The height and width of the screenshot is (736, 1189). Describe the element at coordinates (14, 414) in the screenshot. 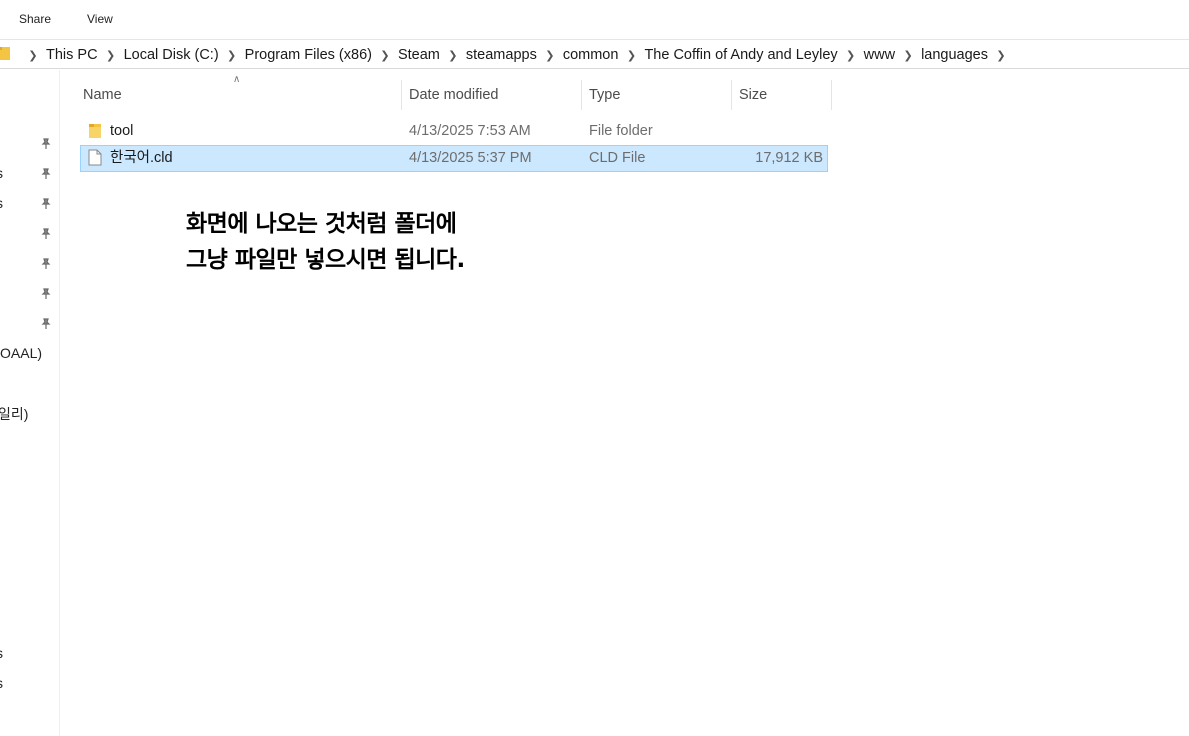

I see `nav-item-label: 일리)` at that location.